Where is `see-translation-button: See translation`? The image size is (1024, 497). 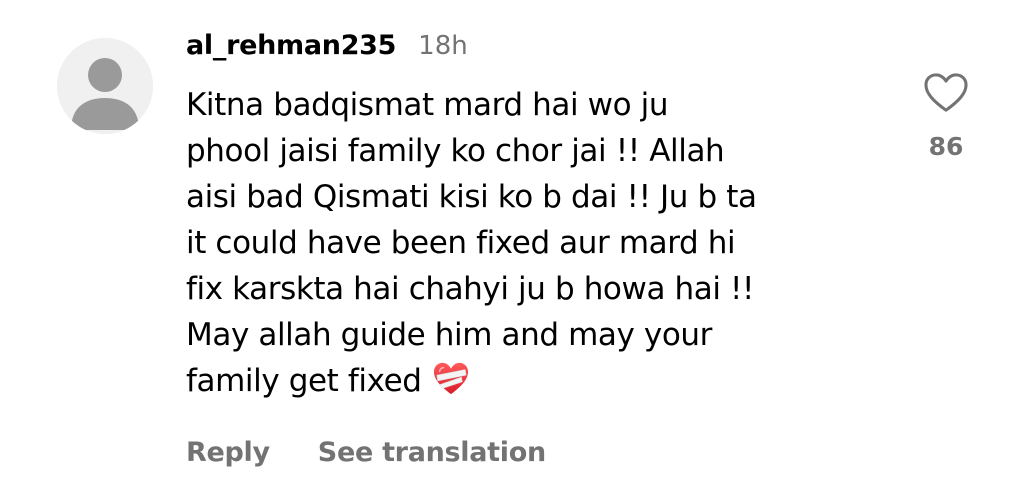
see-translation-button: See translation is located at coordinates (432, 452).